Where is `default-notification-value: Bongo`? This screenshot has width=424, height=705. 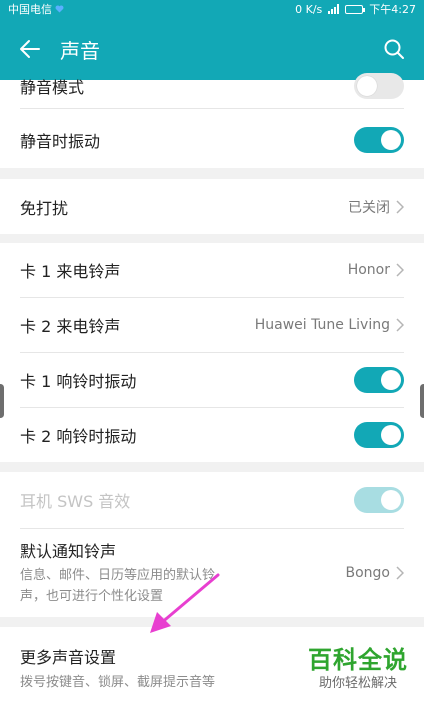 default-notification-value: Bongo is located at coordinates (368, 573).